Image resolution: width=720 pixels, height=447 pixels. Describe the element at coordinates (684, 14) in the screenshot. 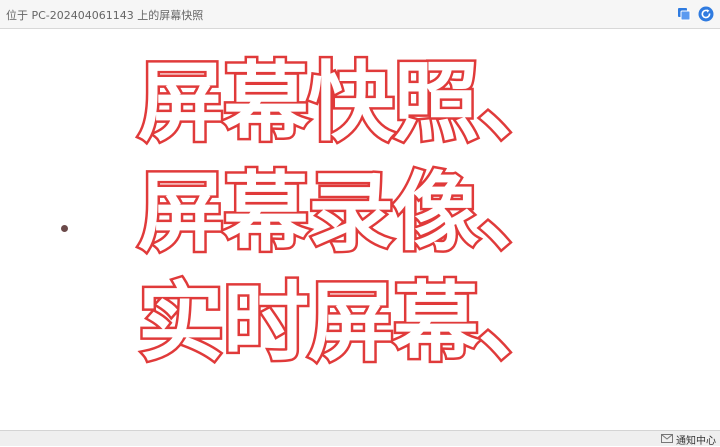

I see `copy-icon` at that location.